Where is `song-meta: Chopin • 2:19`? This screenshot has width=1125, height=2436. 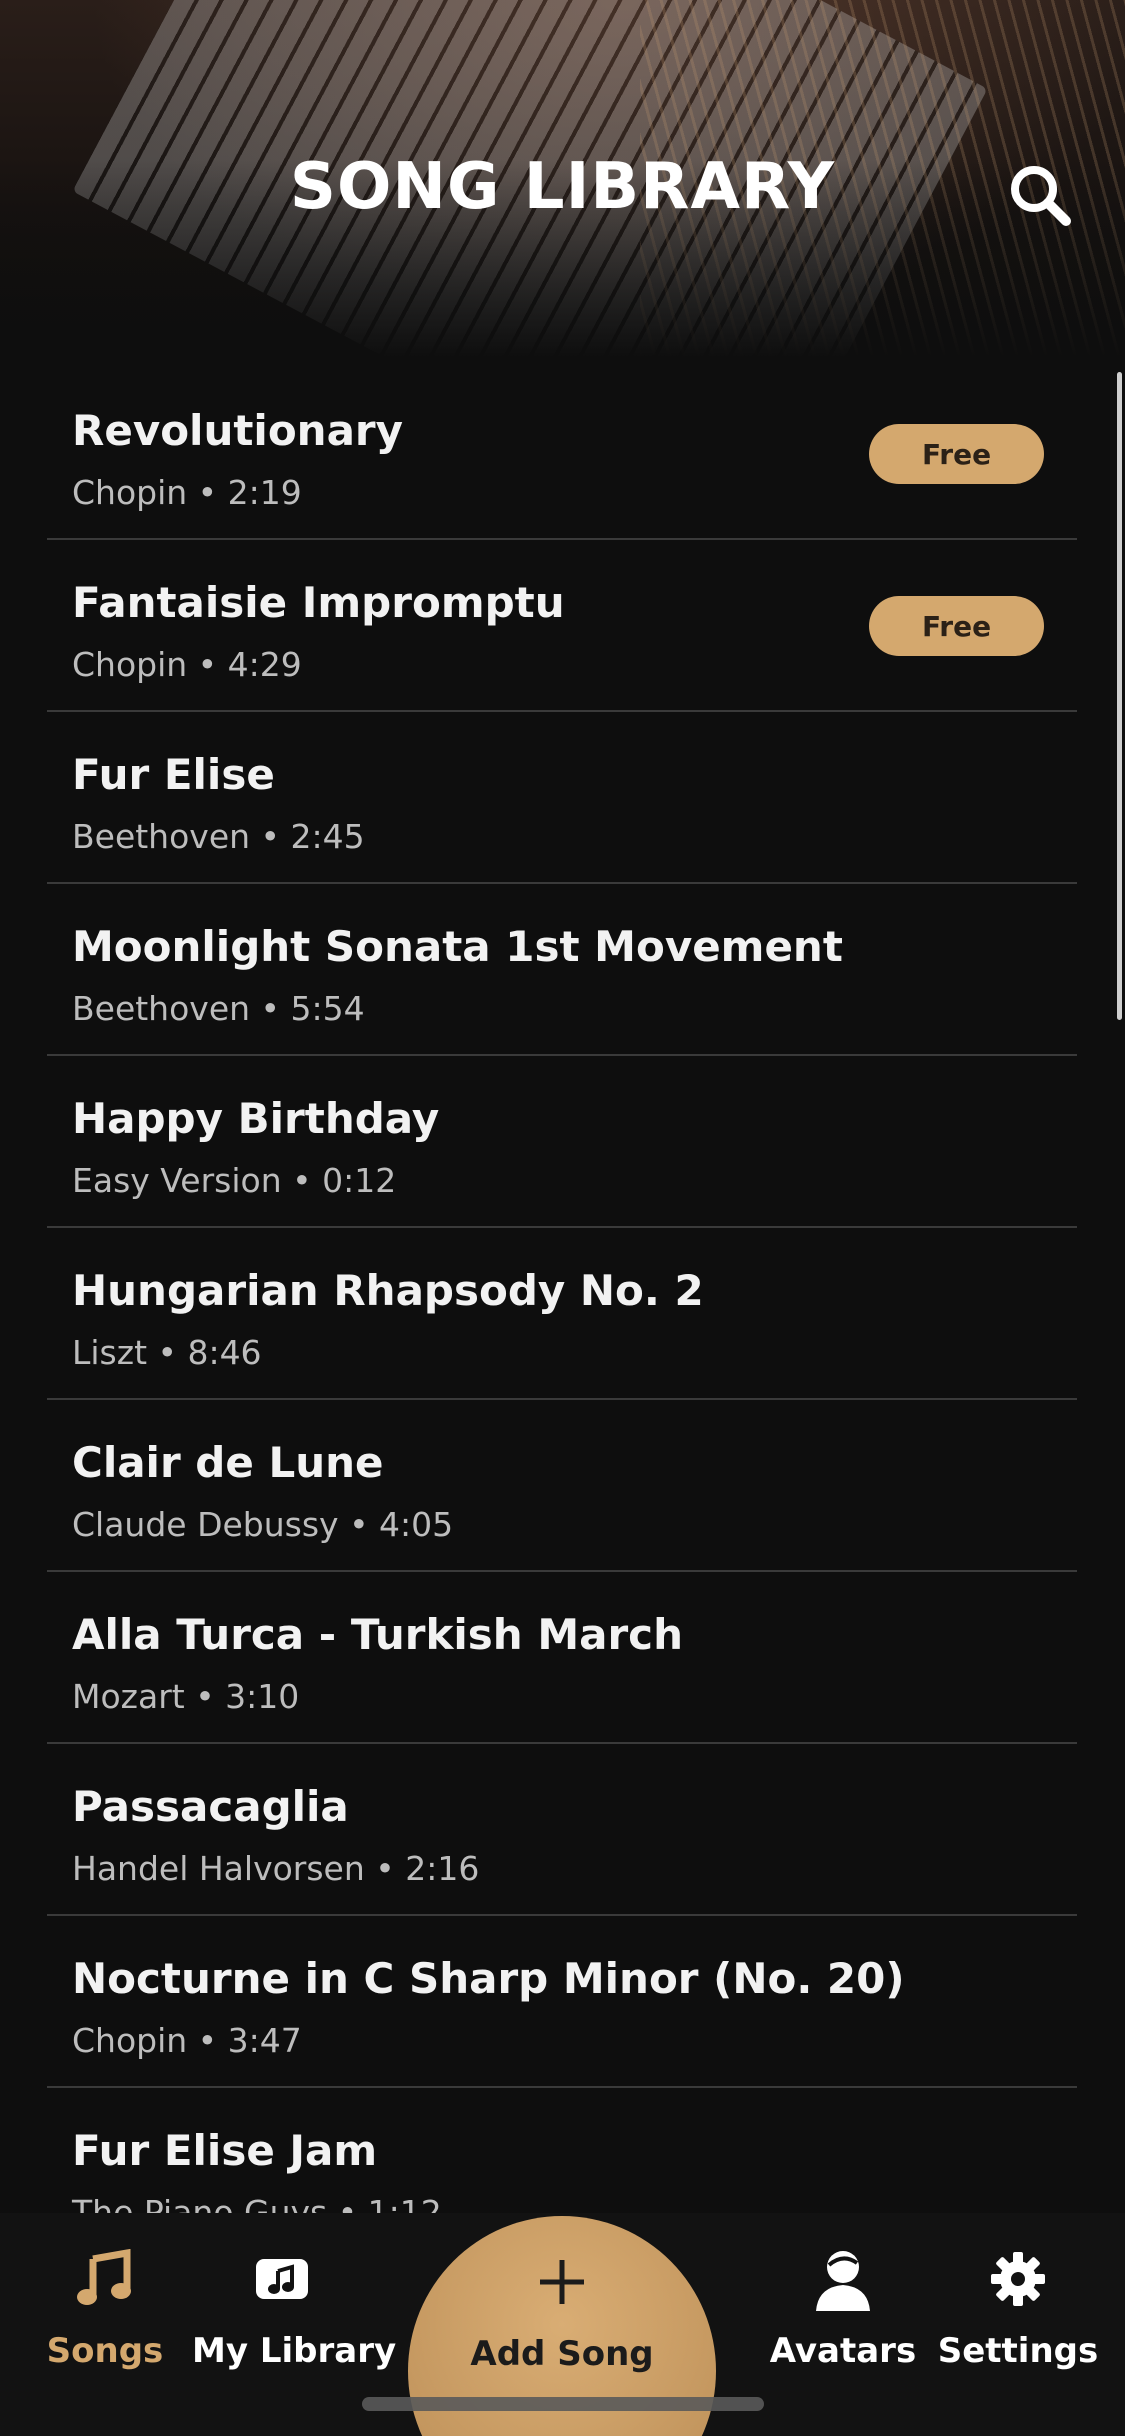 song-meta: Chopin • 2:19 is located at coordinates (187, 492).